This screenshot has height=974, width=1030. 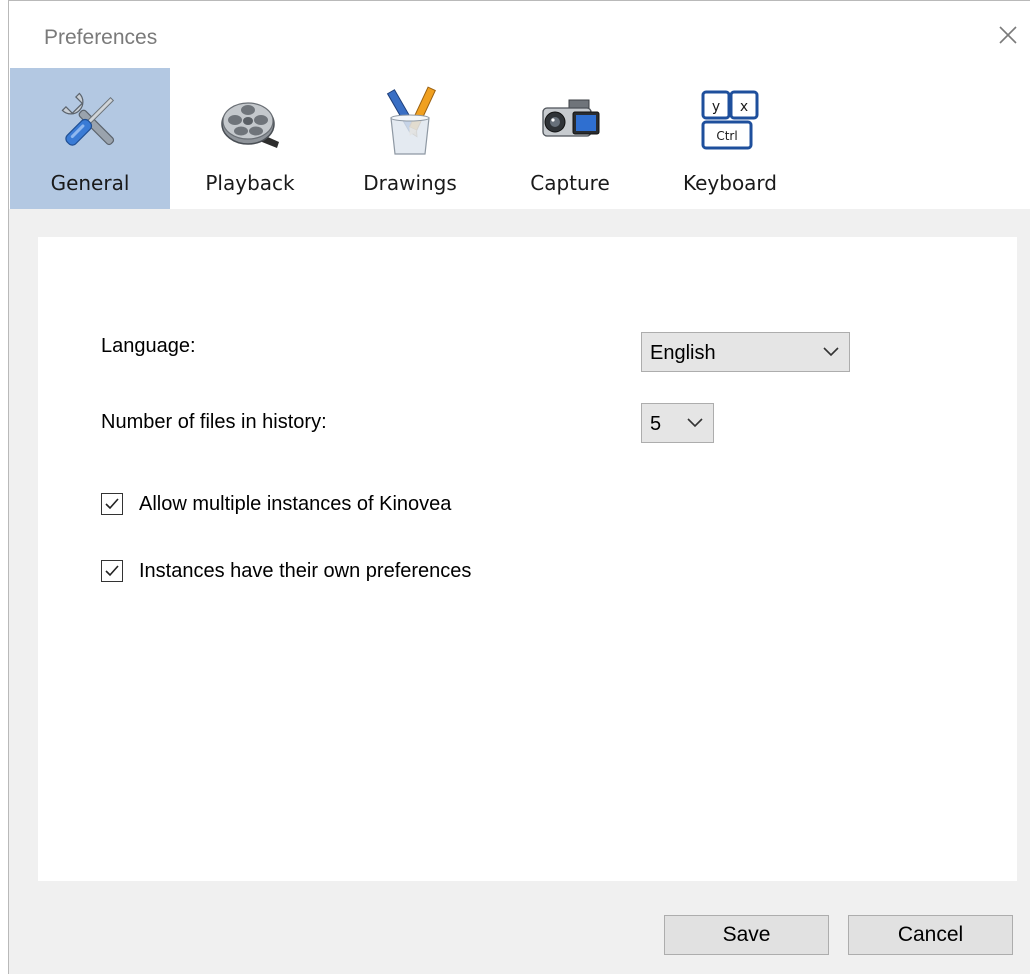 What do you see at coordinates (88, 119) in the screenshot?
I see `tools-icon` at bounding box center [88, 119].